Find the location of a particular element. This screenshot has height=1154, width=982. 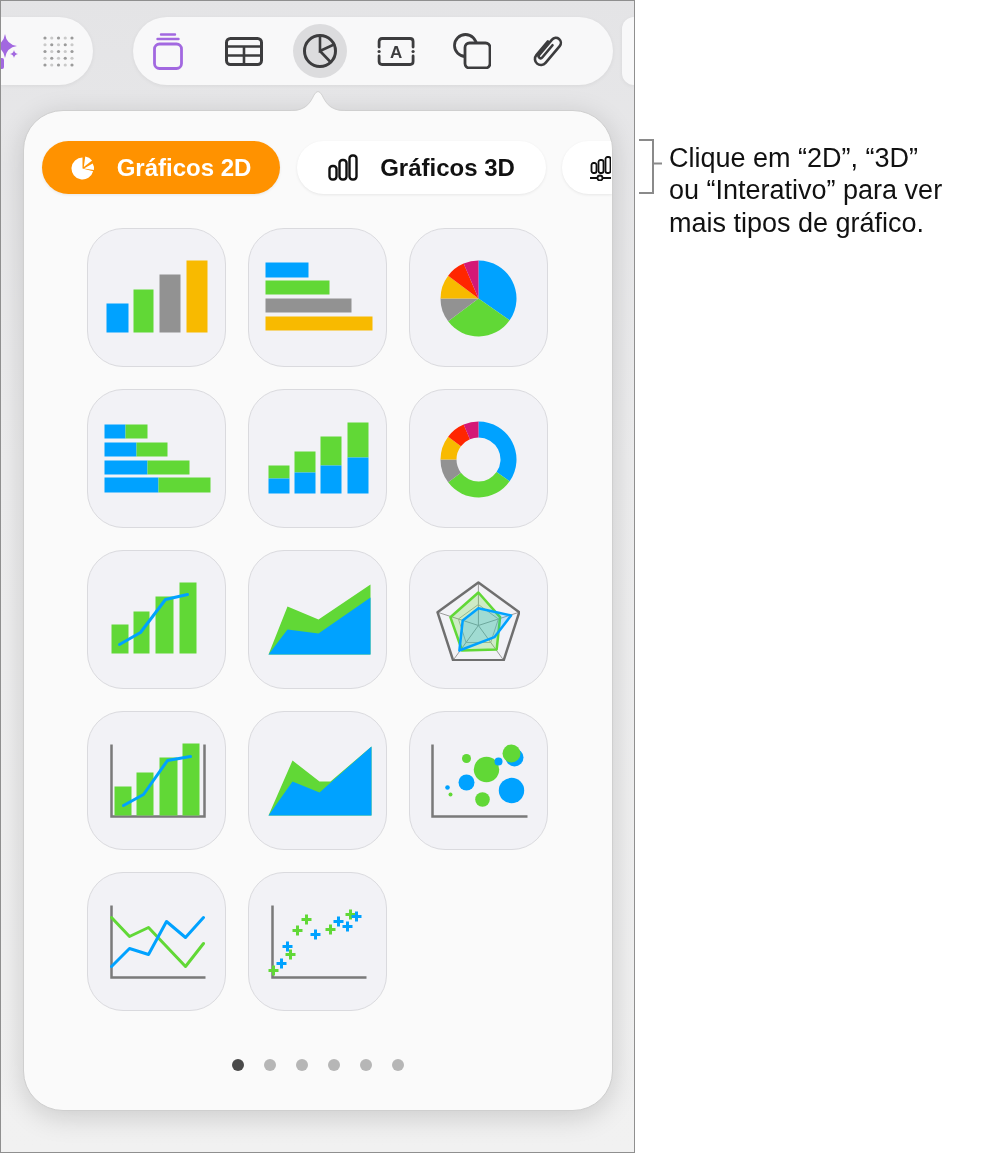

sparkle-icon is located at coordinates (9, 51).